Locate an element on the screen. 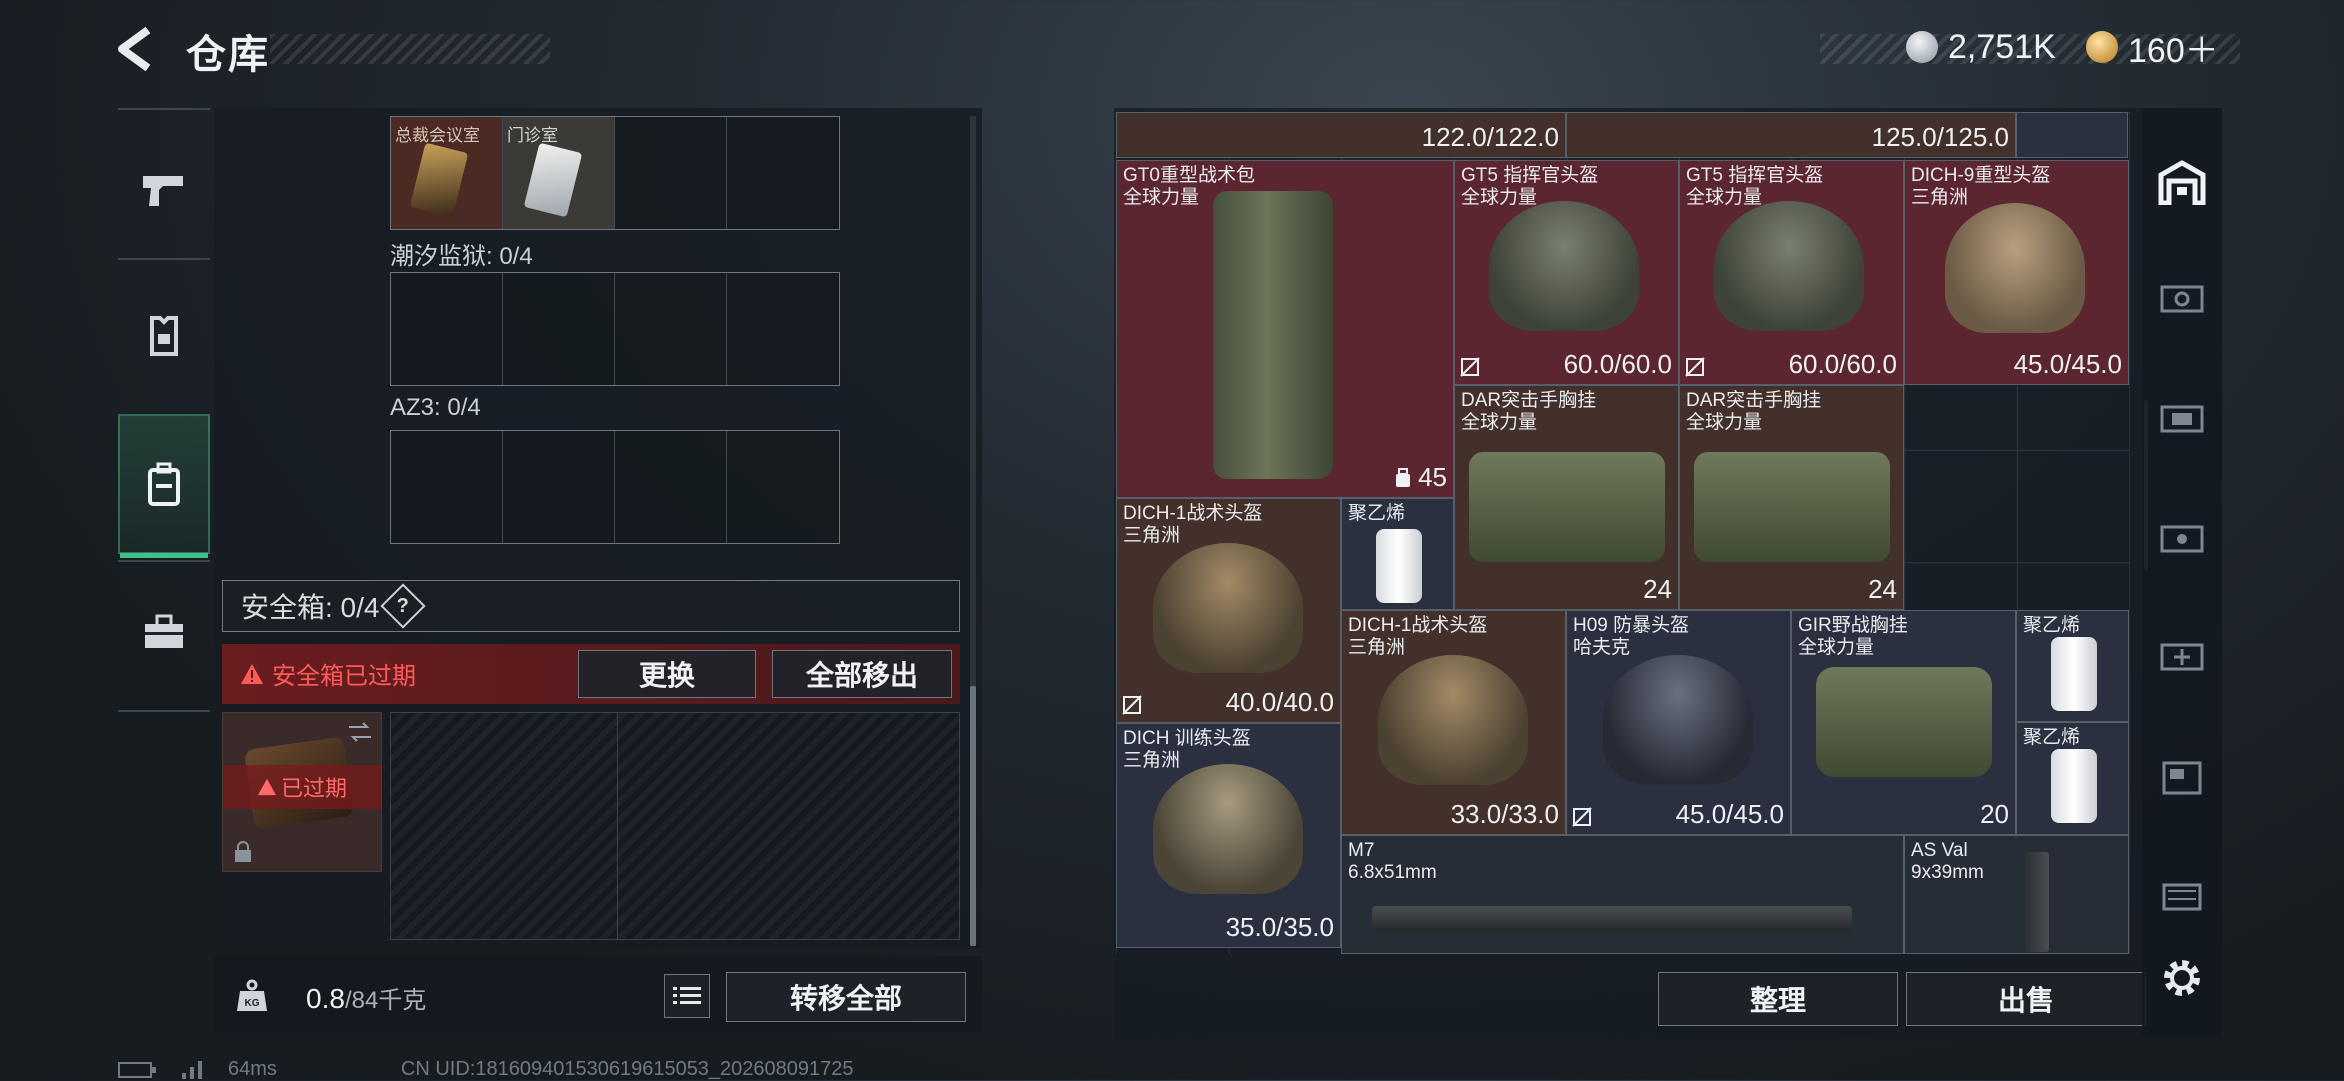  inventory-item: H09 防暴头盔 哈夫克 45.0/45.0 is located at coordinates (1678, 722).